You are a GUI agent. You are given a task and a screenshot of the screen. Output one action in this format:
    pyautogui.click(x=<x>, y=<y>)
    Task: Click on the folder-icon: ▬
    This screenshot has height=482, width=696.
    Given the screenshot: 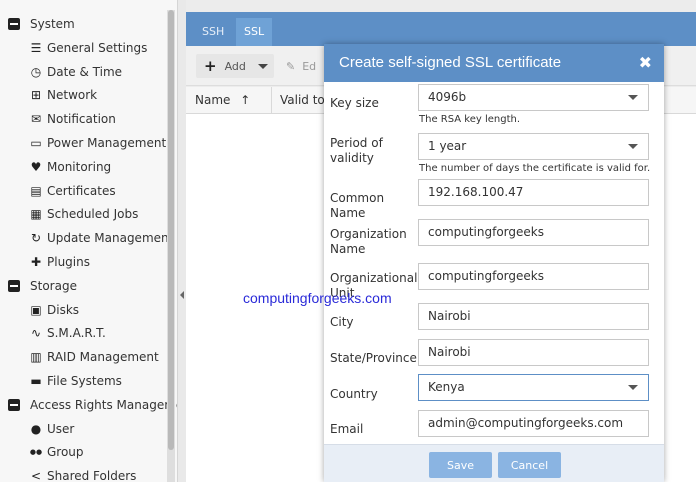 What is the action you would take?
    pyautogui.click(x=36, y=381)
    